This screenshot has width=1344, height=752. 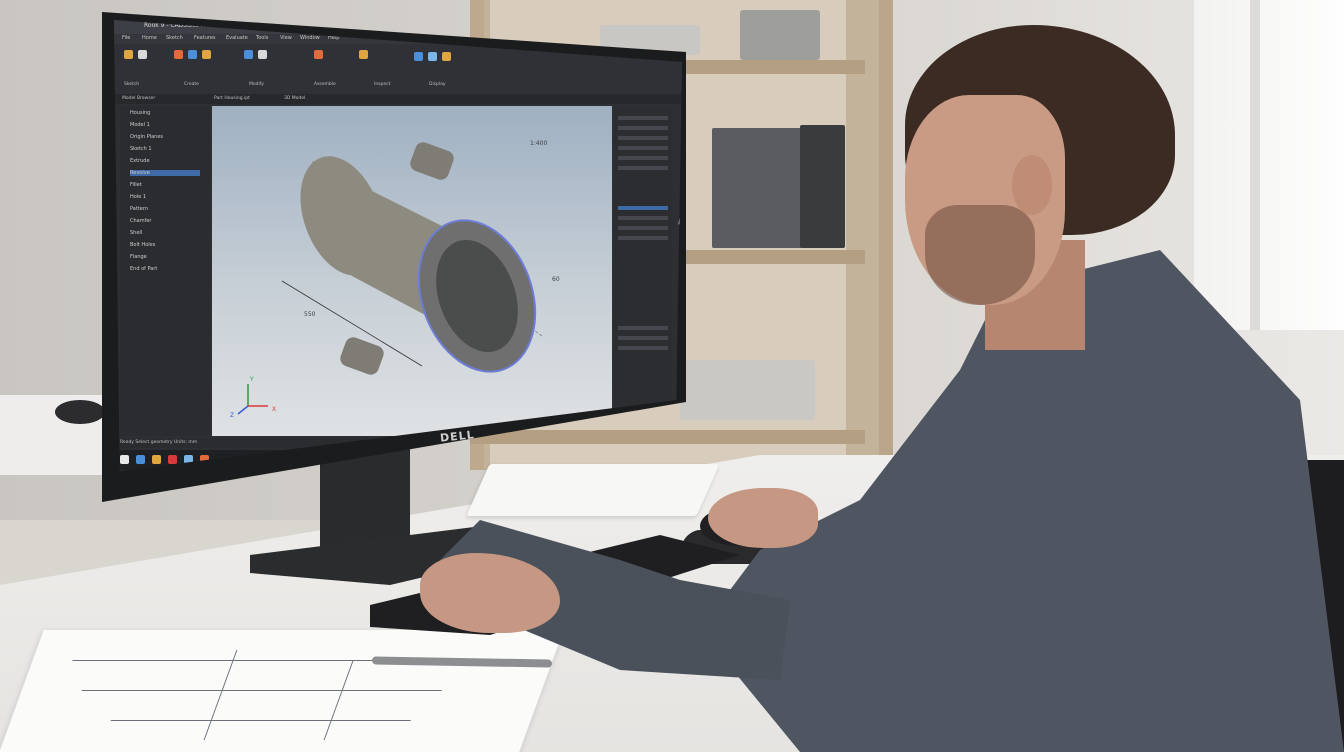 I want to click on tree-item: Sketch 1, so click(x=141, y=149).